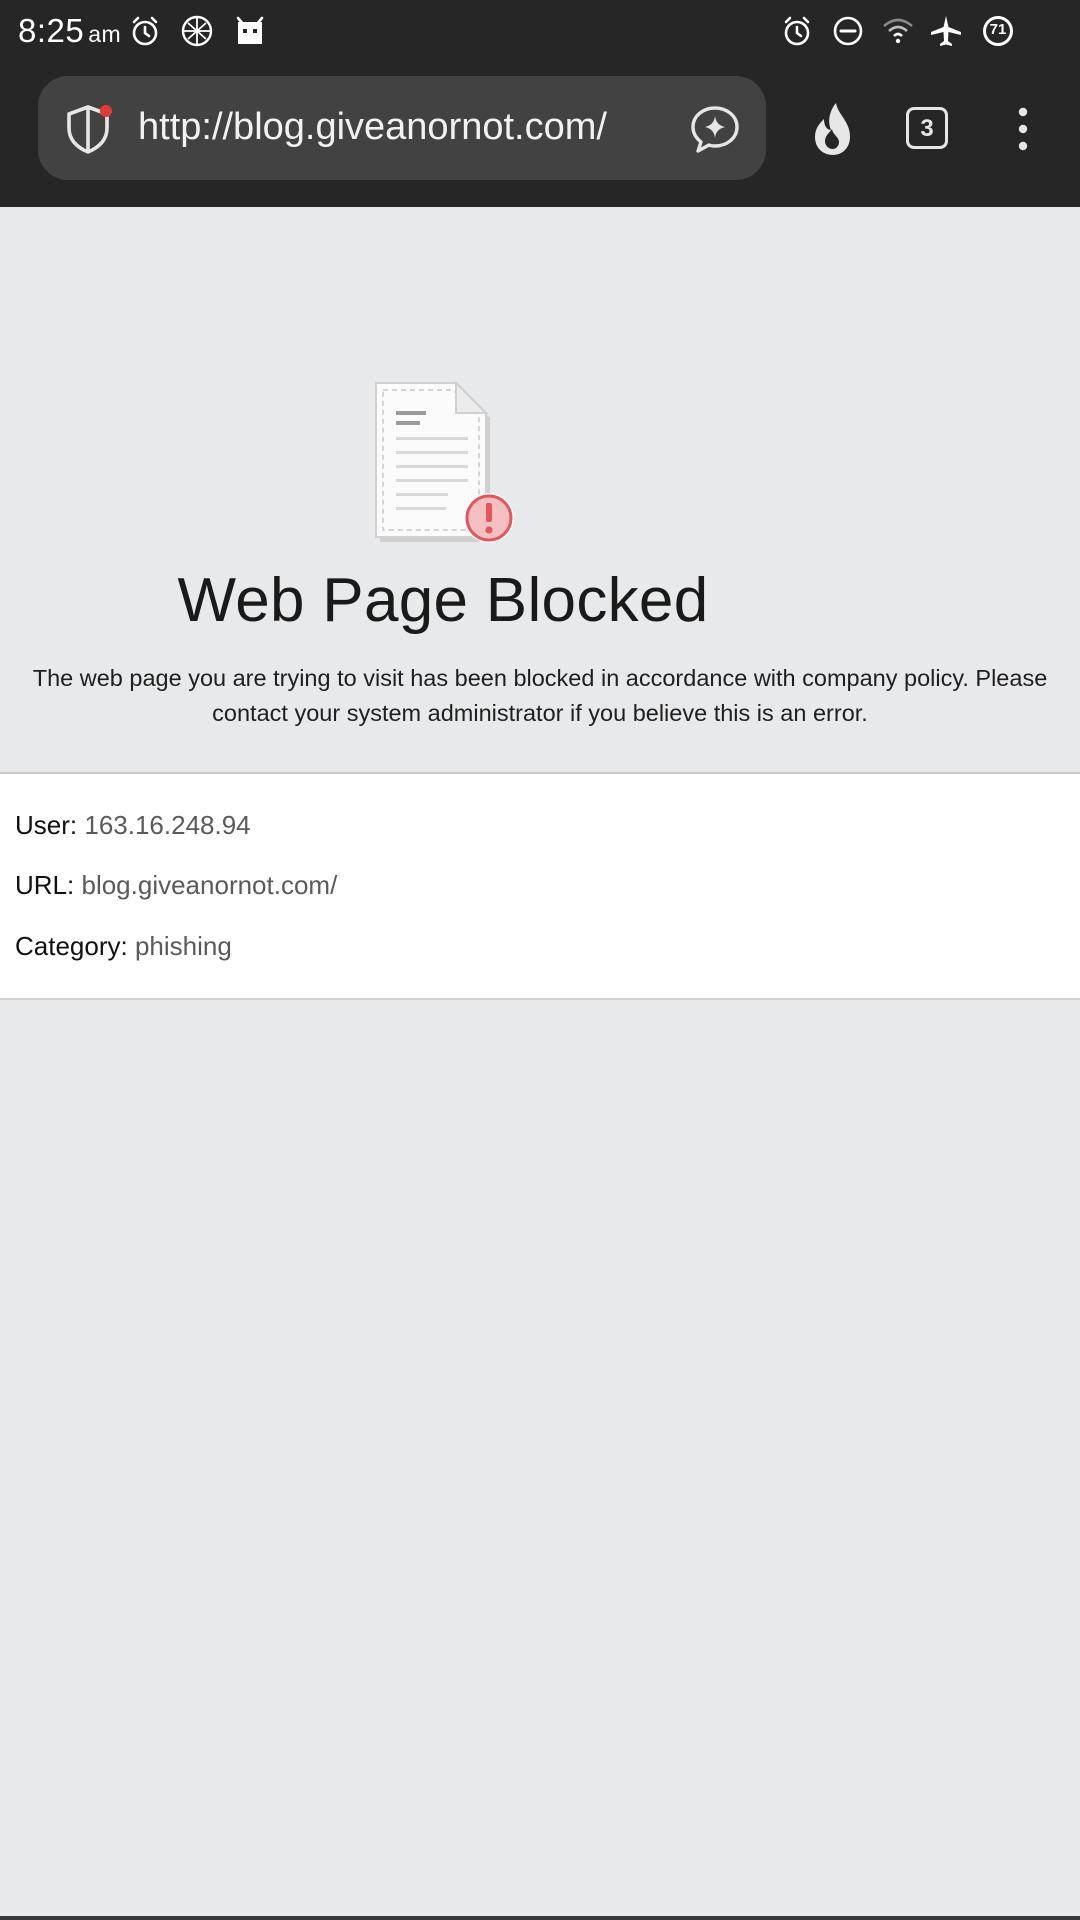 This screenshot has height=1920, width=1080. Describe the element at coordinates (88, 129) in the screenshot. I see `shield-icon` at that location.